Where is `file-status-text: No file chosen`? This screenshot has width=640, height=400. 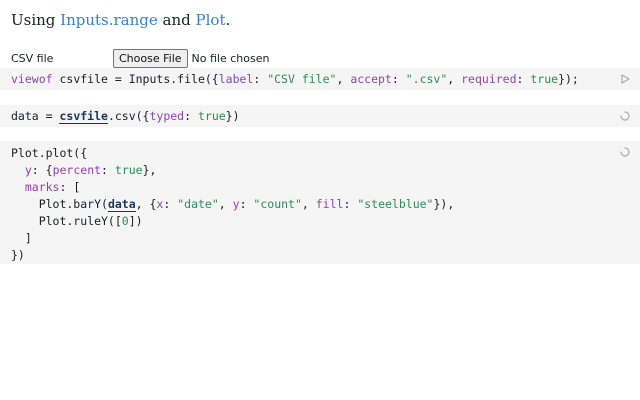 file-status-text: No file chosen is located at coordinates (230, 58).